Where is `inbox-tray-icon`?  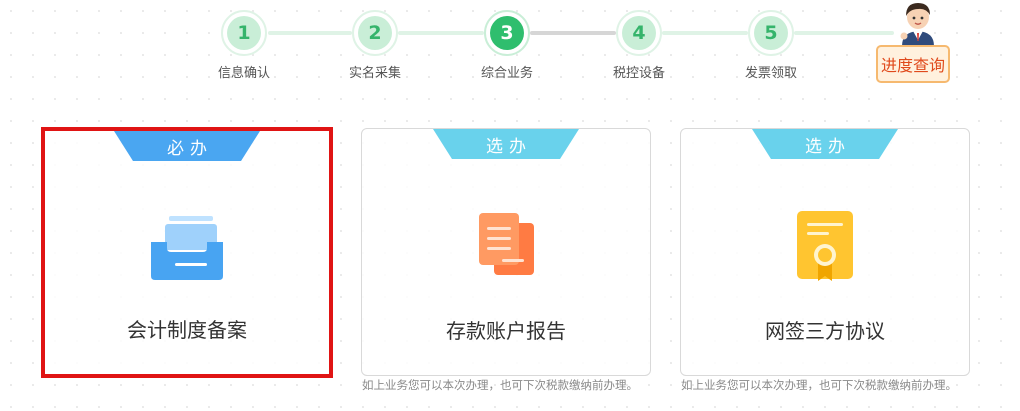
inbox-tray-icon is located at coordinates (187, 248).